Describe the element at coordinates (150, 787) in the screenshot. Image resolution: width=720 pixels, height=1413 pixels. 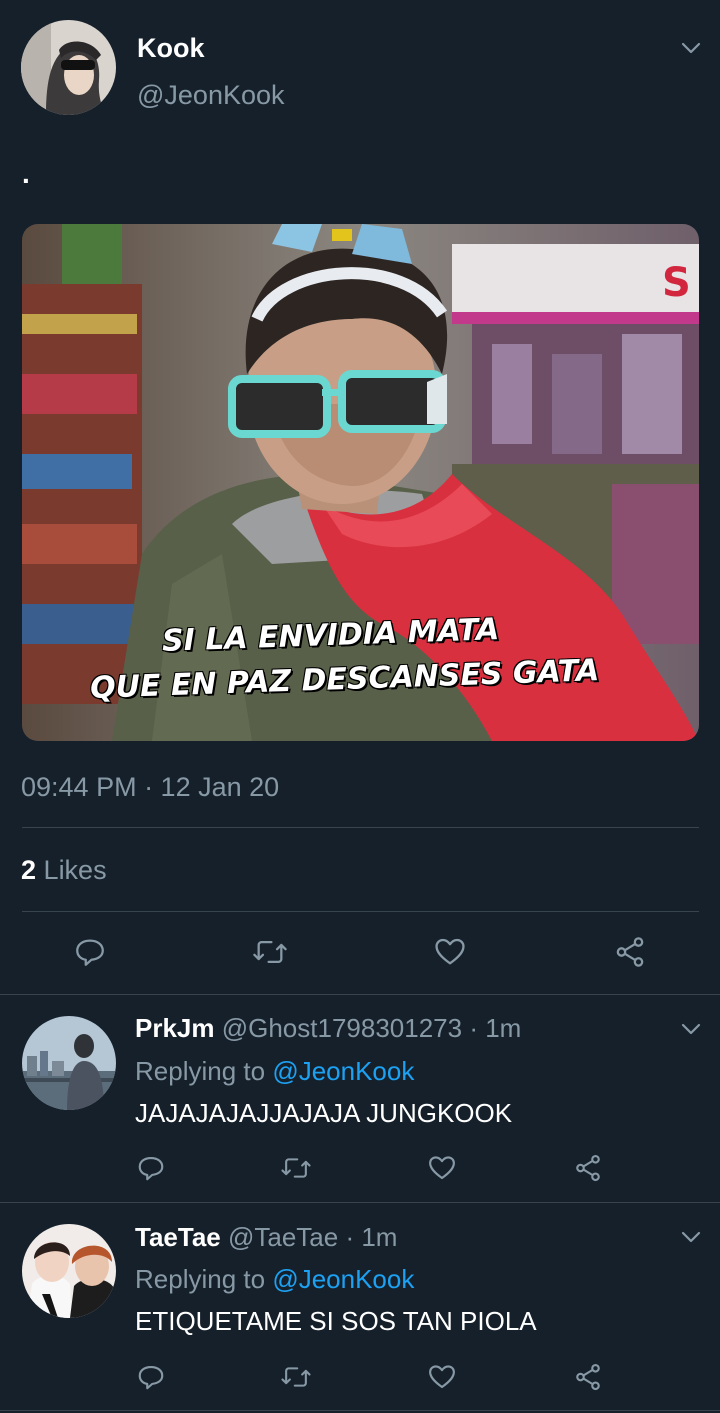
I see `tweet-timestamp: 09:44 PM · 12 Jan 20` at that location.